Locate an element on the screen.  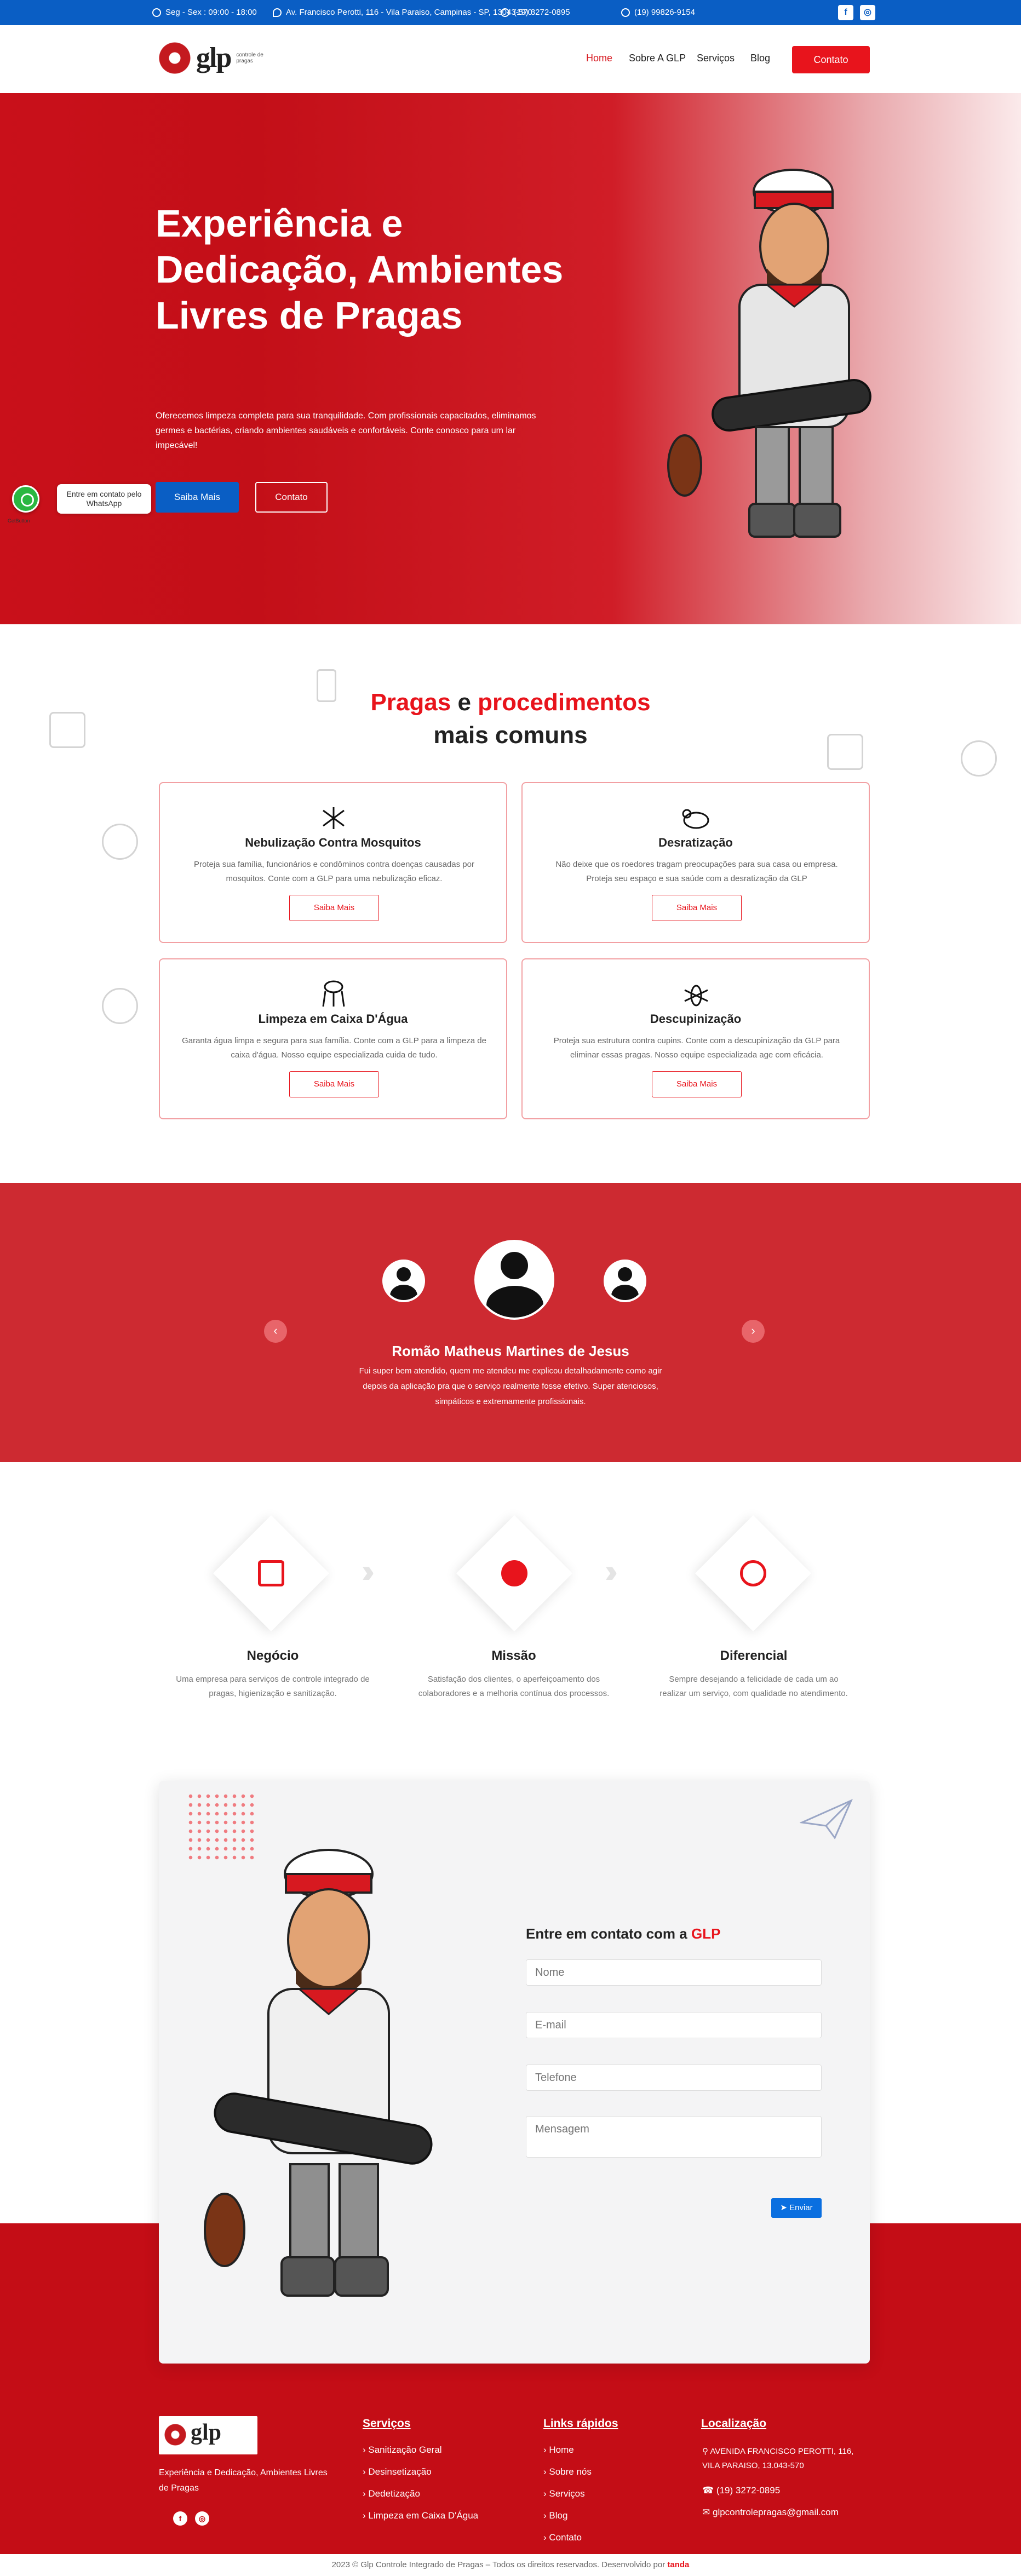
footer-servico-link: › Dedetização is located at coordinates (391, 2493).